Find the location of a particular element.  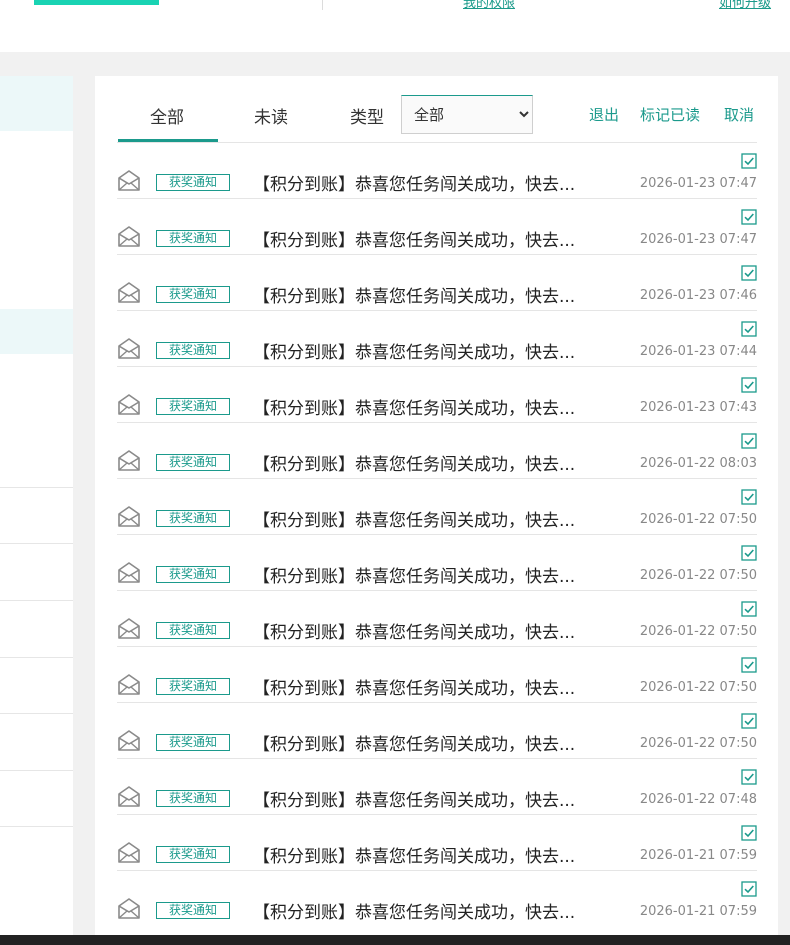

message-date: 2026-01-23 07:46 is located at coordinates (698, 295).